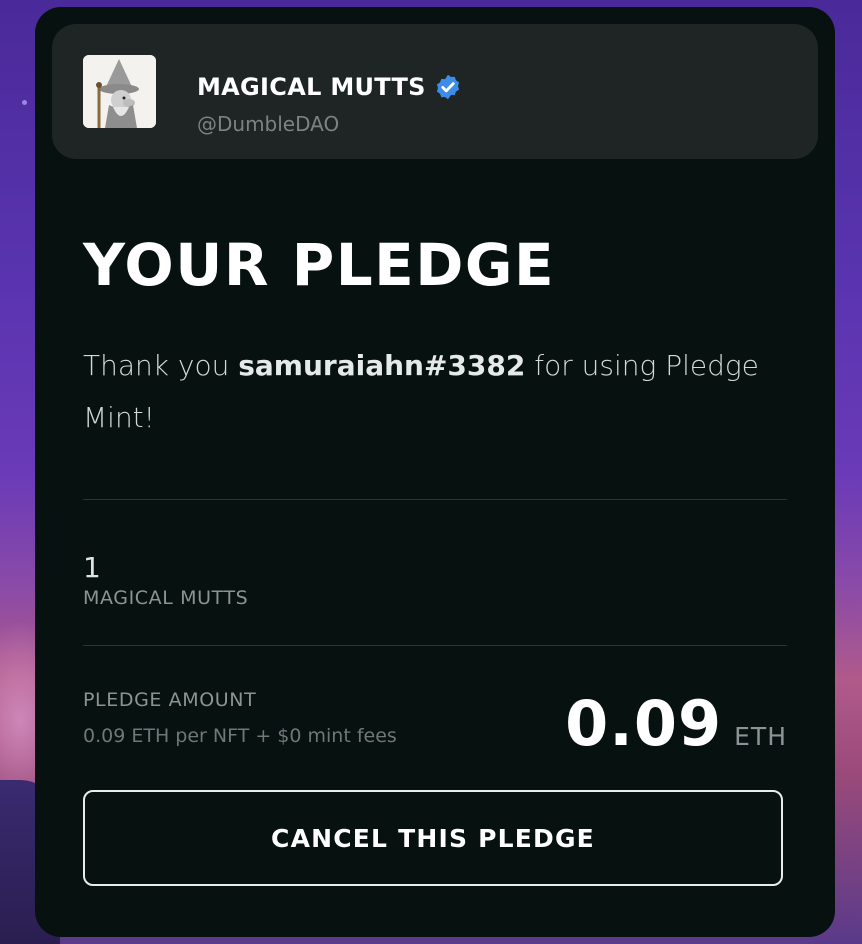 Image resolution: width=862 pixels, height=944 pixels. Describe the element at coordinates (644, 723) in the screenshot. I see `pledge-amount-value: 0.09` at that location.